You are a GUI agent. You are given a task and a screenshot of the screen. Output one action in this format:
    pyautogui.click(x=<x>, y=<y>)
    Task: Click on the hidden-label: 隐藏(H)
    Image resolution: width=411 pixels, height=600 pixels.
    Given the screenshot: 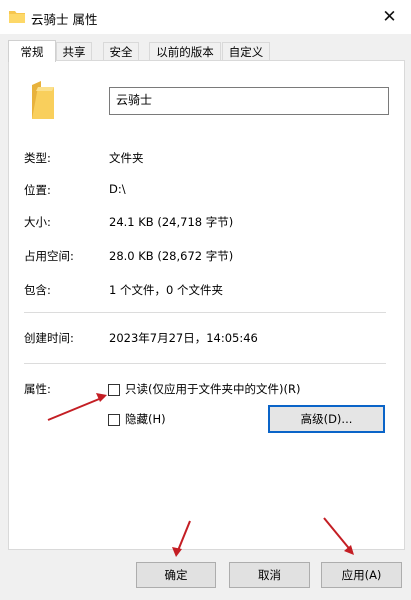 What is the action you would take?
    pyautogui.click(x=145, y=419)
    